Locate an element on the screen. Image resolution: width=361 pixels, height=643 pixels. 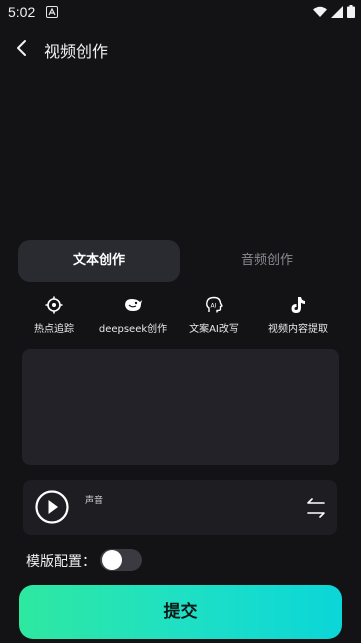
svg-text: AI is located at coordinates (214, 306).